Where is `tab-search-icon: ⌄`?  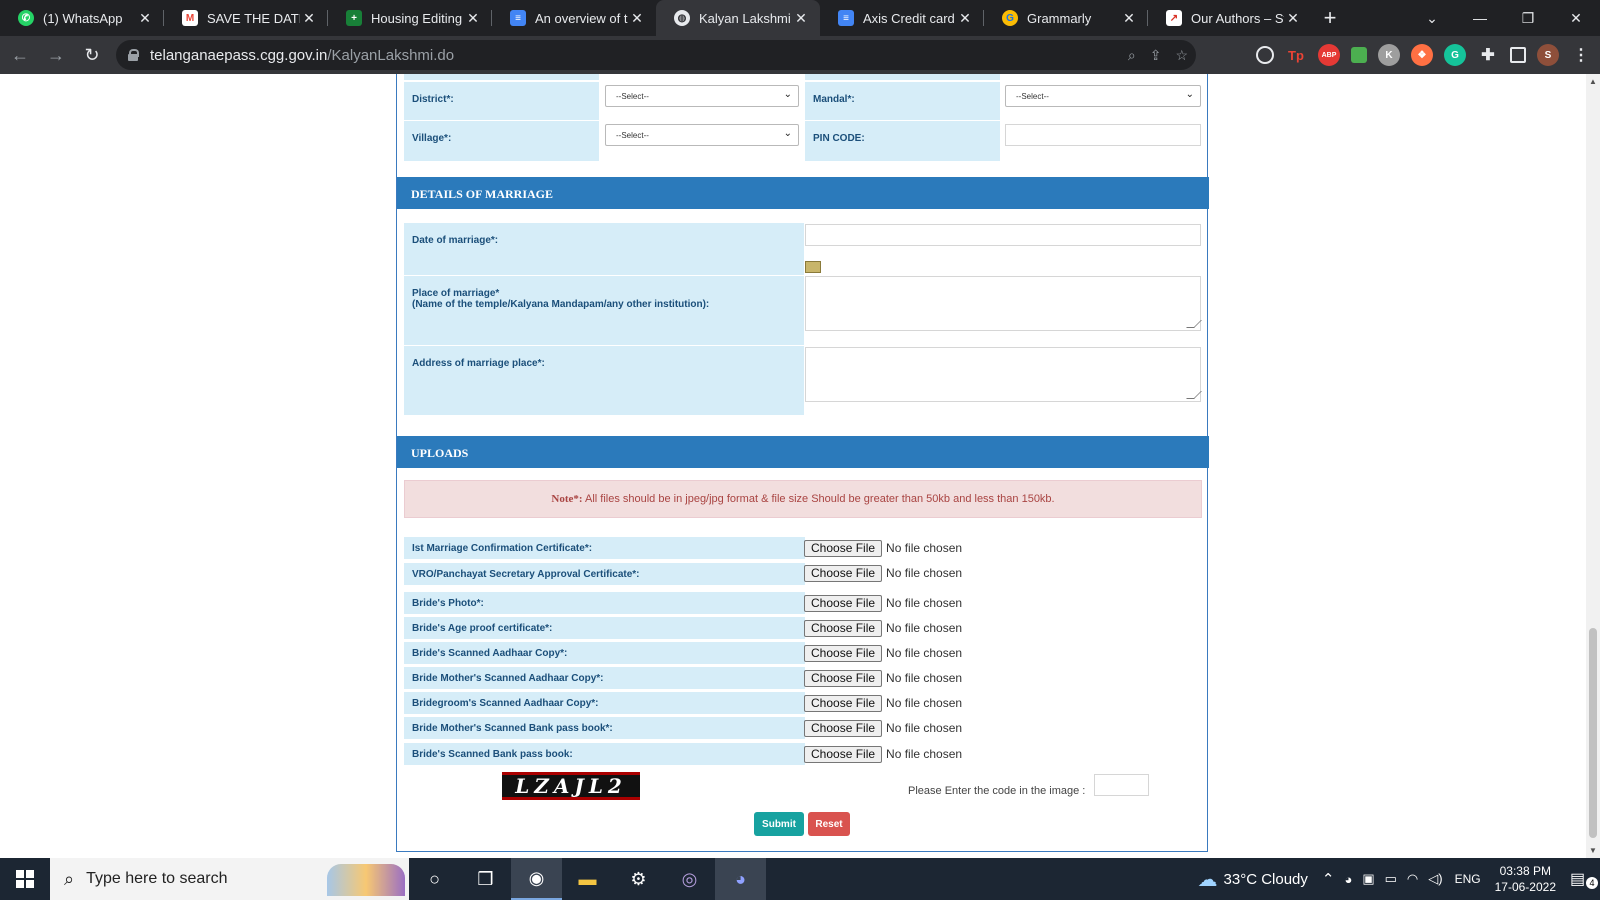 tab-search-icon: ⌄ is located at coordinates (1432, 18).